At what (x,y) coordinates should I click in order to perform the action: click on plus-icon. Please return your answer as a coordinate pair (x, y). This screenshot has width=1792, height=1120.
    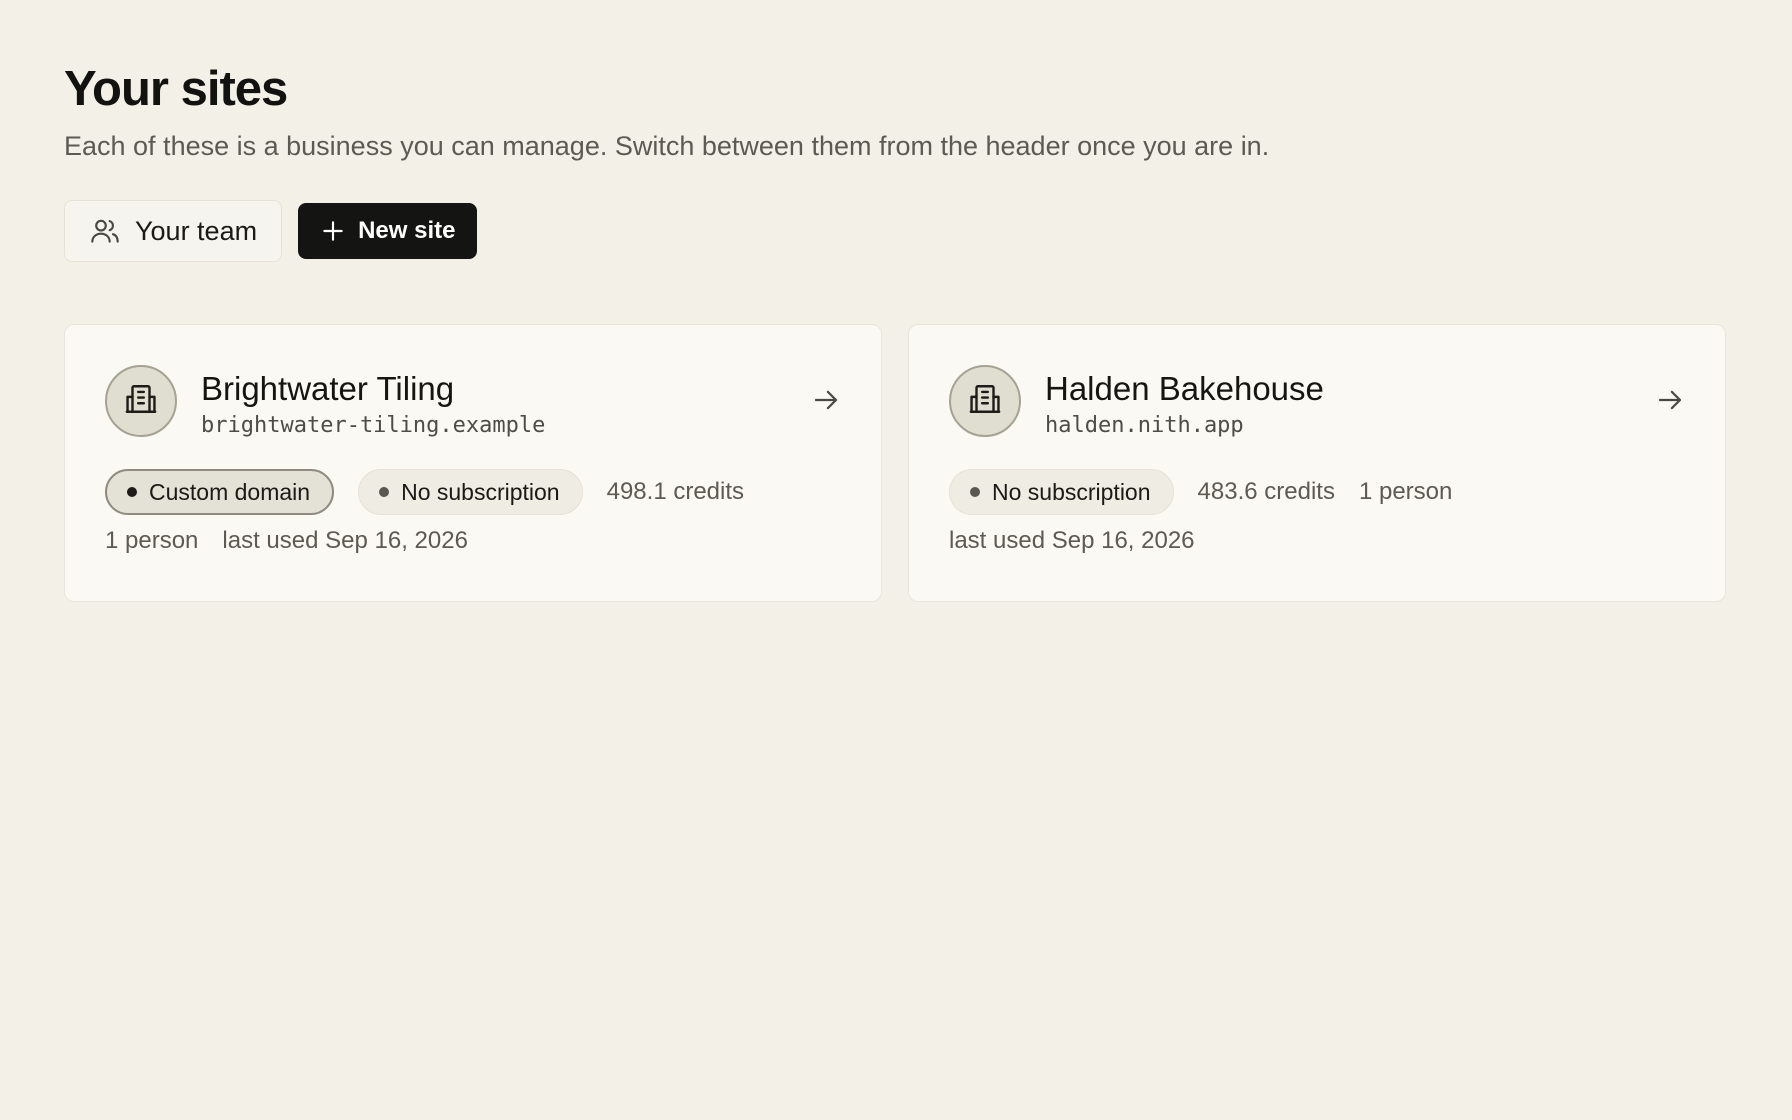
    Looking at the image, I should click on (333, 231).